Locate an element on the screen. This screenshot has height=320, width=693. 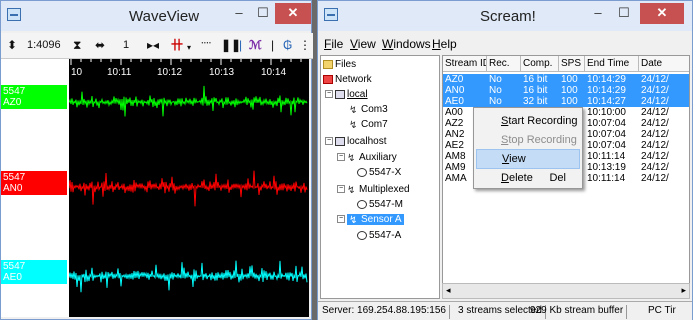
status-pc: PC Tir is located at coordinates (662, 310).